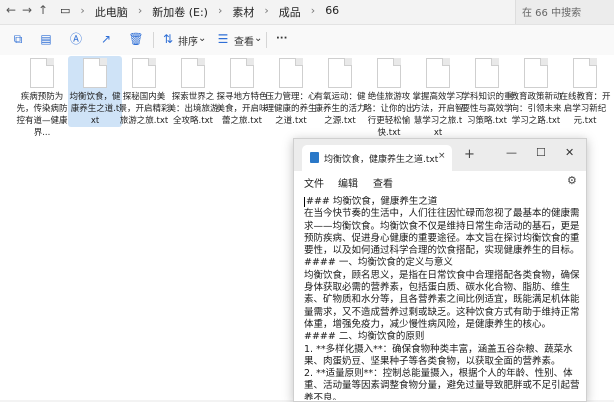 Image resolution: width=614 pixels, height=402 pixels. What do you see at coordinates (193, 109) in the screenshot?
I see `file-name: 探索世界之美：出境旅游全攻略.txt` at bounding box center [193, 109].